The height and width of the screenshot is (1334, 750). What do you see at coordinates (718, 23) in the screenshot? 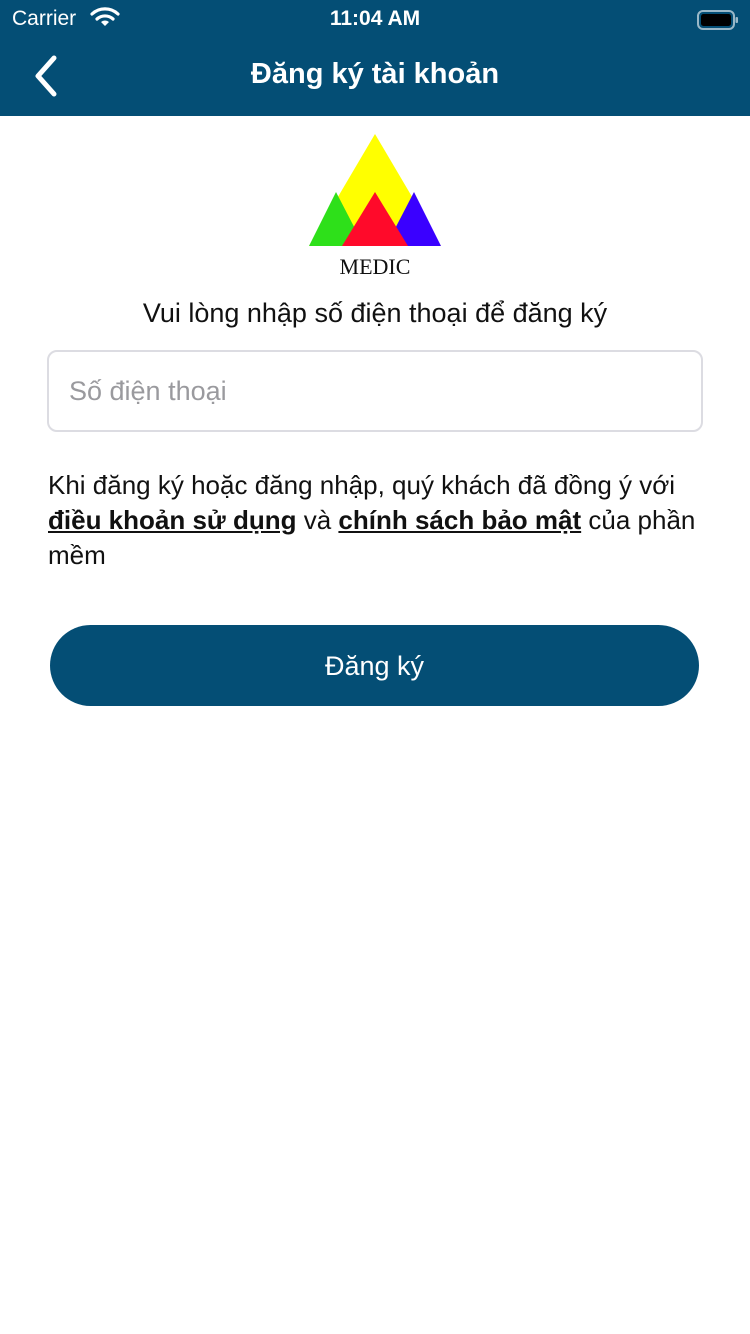
I see `battery-icon` at bounding box center [718, 23].